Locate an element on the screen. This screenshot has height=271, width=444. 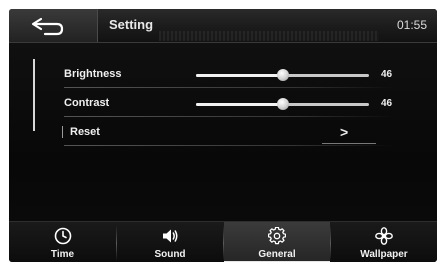
reset-label: Reset is located at coordinates (85, 132).